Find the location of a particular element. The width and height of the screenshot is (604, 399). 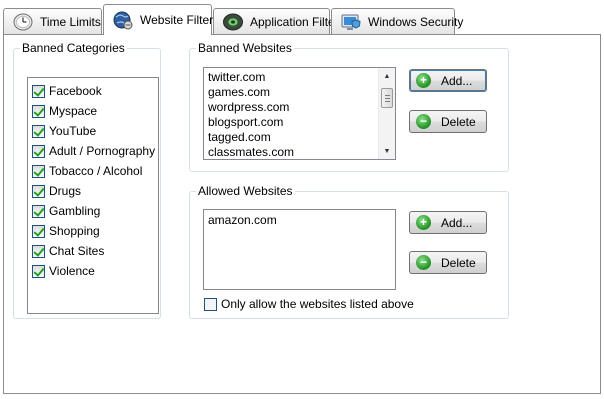

category-item: YouTube is located at coordinates (93, 131).